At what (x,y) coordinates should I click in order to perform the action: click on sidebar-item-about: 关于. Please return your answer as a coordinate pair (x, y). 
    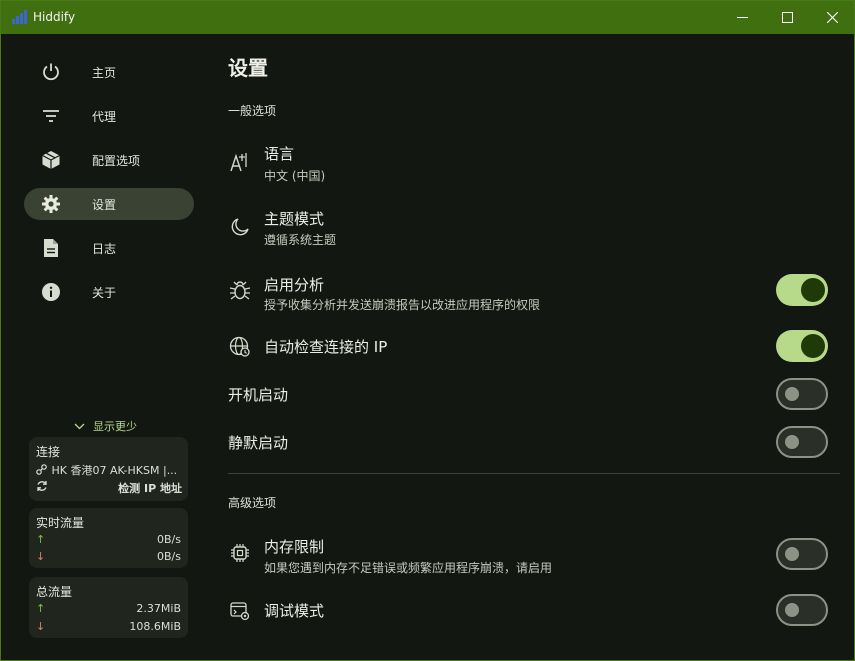
    Looking at the image, I should click on (109, 292).